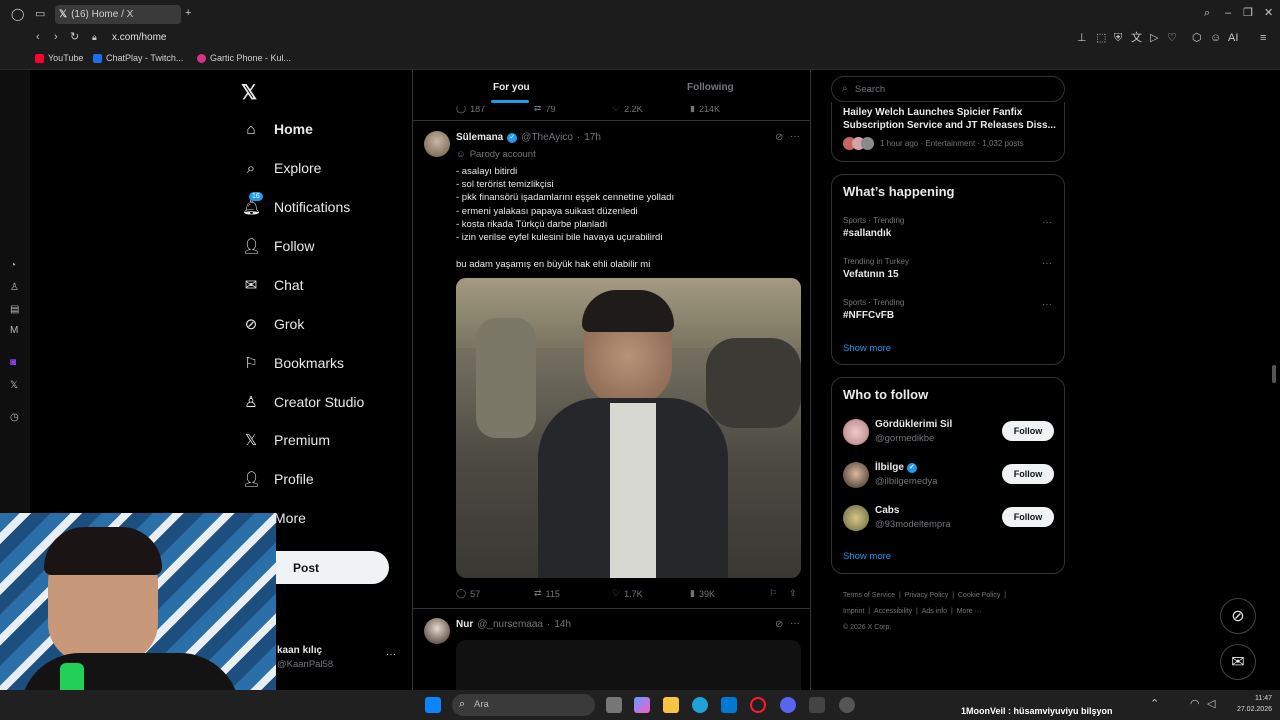 The width and height of the screenshot is (1280, 720). I want to click on tab-manager-icon: ▭, so click(40, 14).